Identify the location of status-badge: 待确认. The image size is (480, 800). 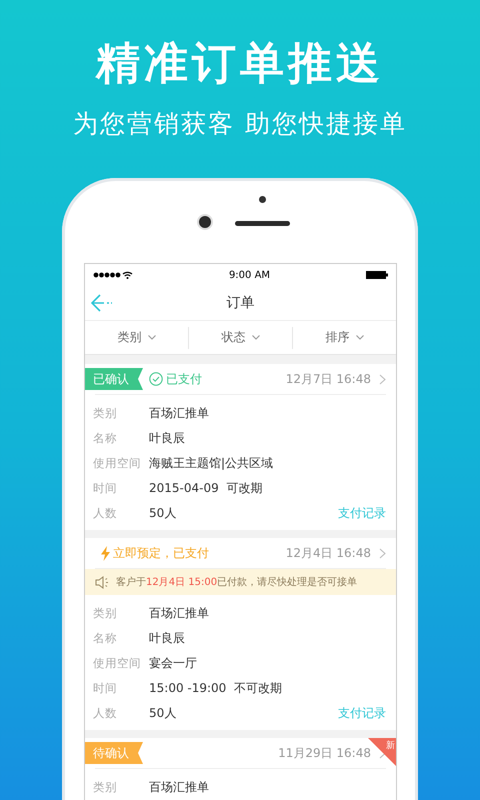
(114, 753).